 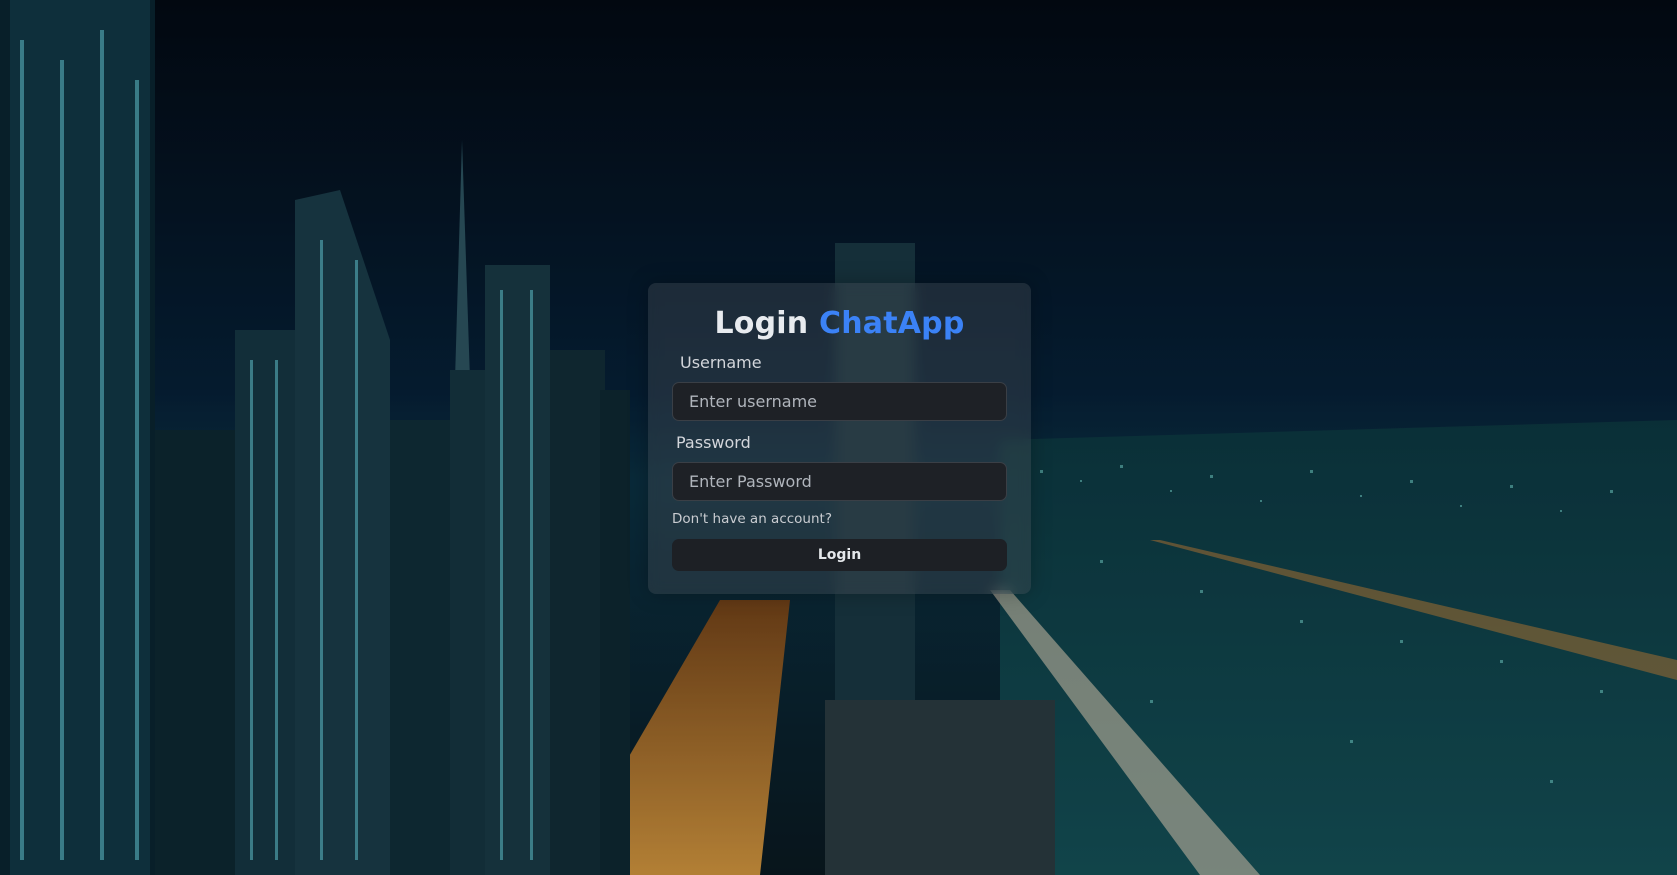 What do you see at coordinates (721, 362) in the screenshot?
I see `username-label: Username` at bounding box center [721, 362].